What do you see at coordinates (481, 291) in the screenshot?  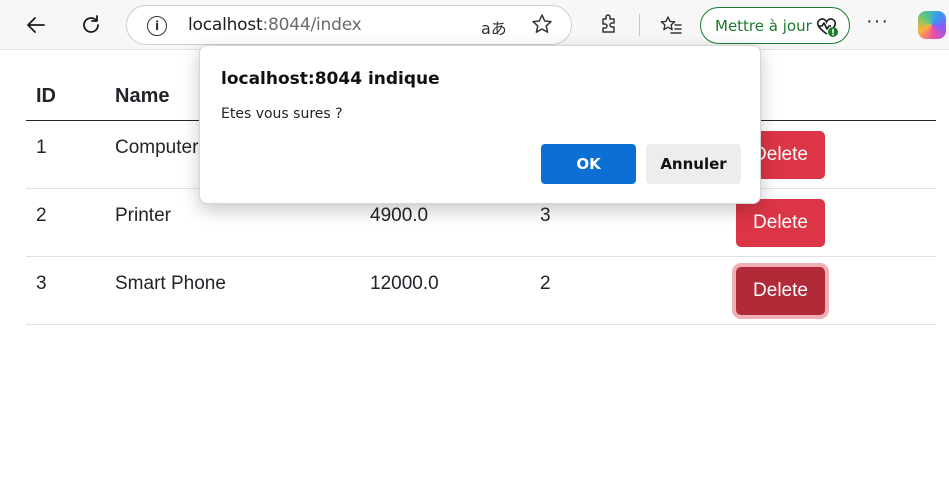 I see `table-row: 3 Smart Phone 12000.0 2 Delete` at bounding box center [481, 291].